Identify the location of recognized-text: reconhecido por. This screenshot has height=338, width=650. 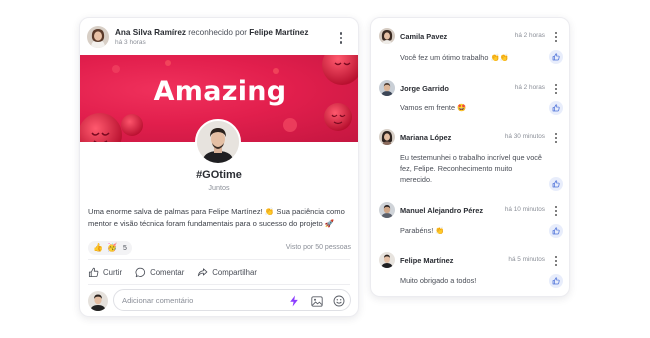
(217, 32).